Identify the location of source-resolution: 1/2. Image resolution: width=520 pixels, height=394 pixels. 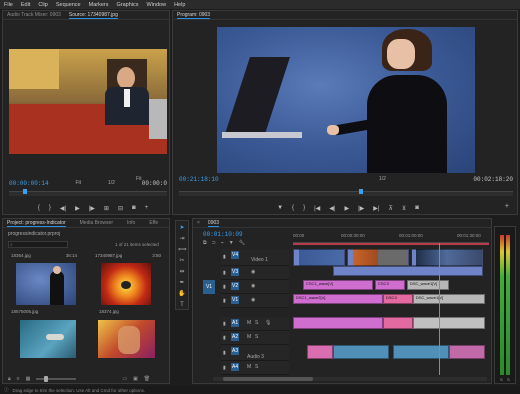
(111, 183).